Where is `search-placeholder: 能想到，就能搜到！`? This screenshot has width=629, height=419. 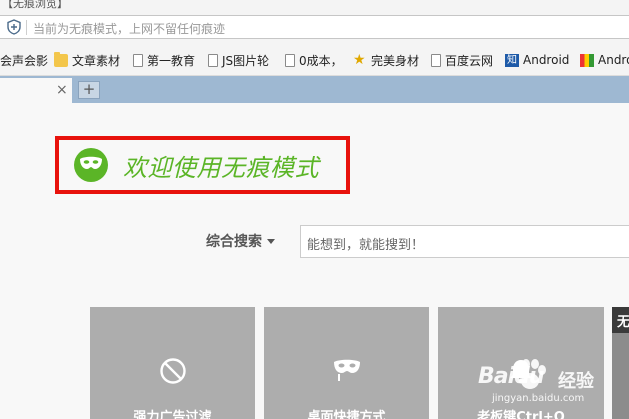
search-placeholder: 能想到，就能搜到！ is located at coordinates (366, 245).